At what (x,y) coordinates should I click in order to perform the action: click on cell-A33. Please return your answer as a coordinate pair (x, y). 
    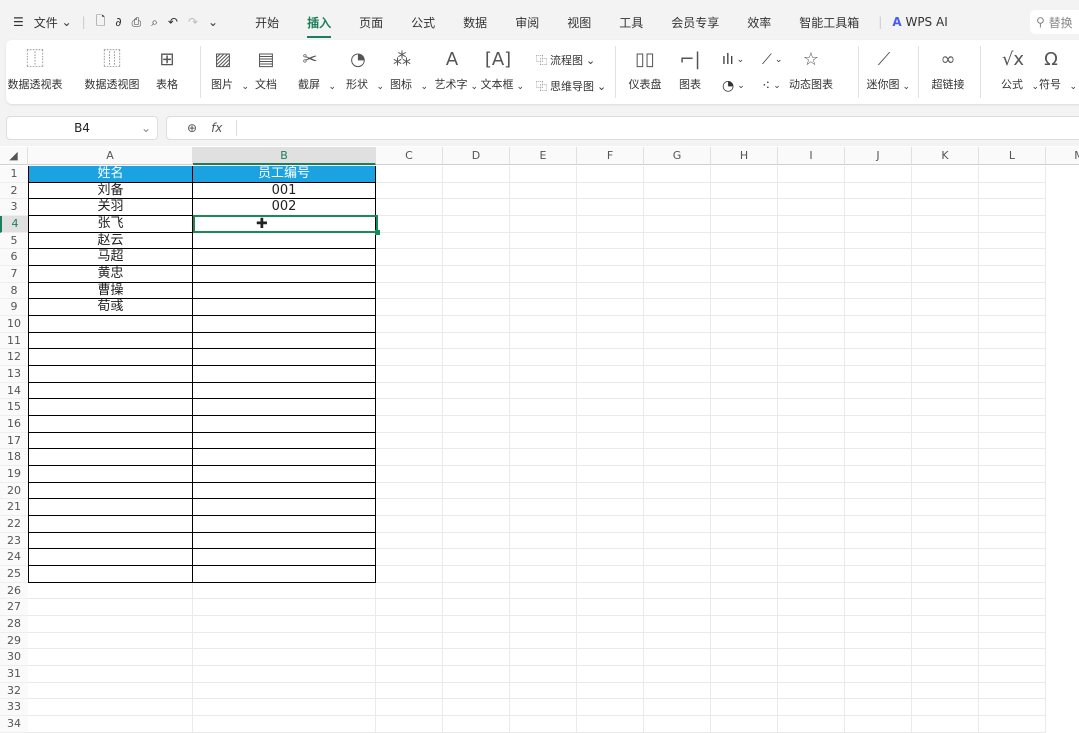
    Looking at the image, I should click on (110, 708).